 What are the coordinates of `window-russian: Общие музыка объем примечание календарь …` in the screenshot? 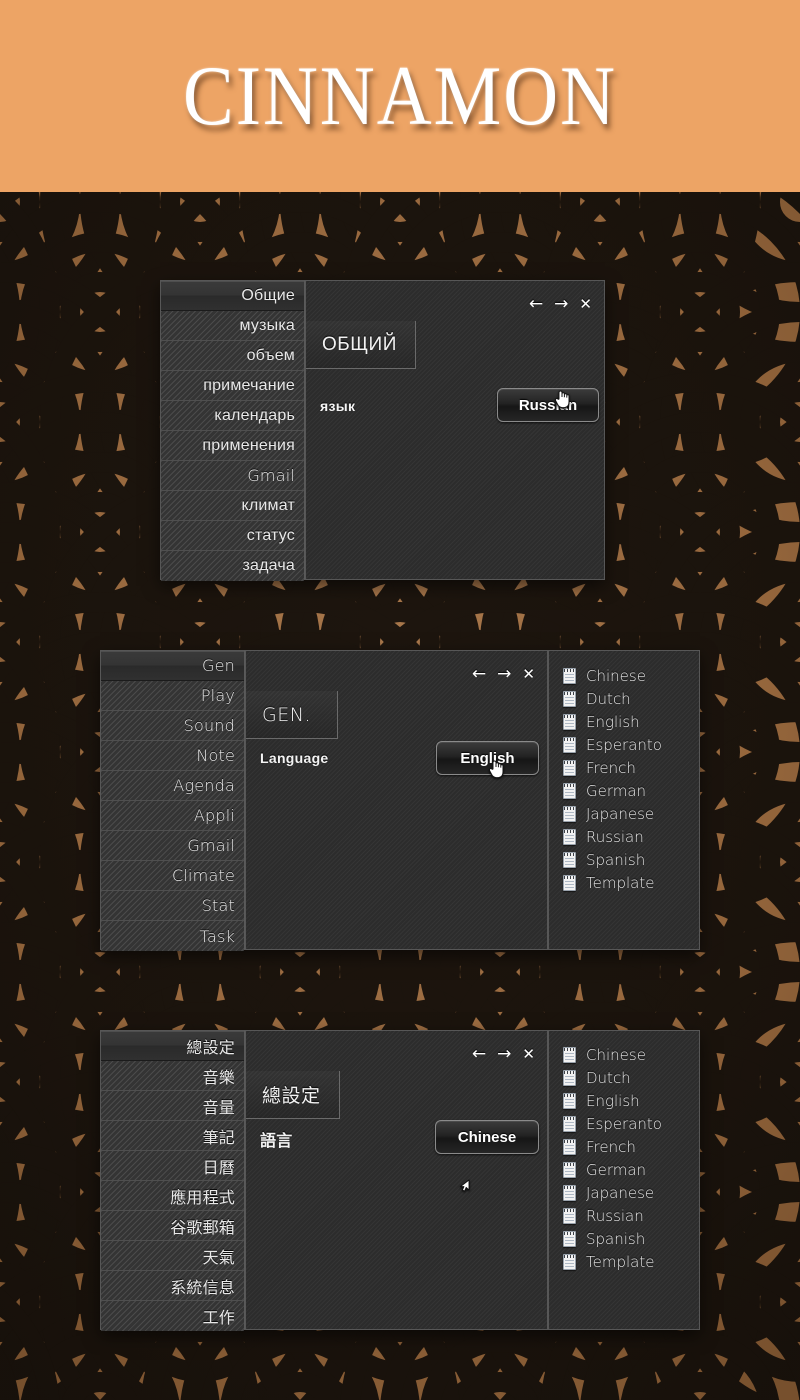 It's located at (382, 430).